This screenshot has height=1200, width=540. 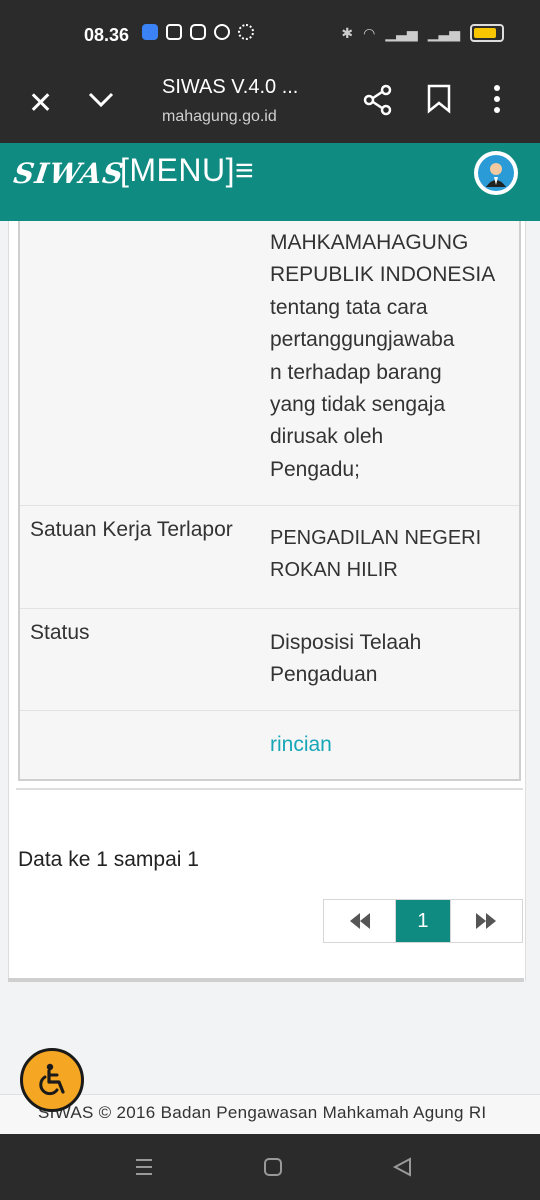 I want to click on siwas-logo: SIWAS, so click(x=69, y=173).